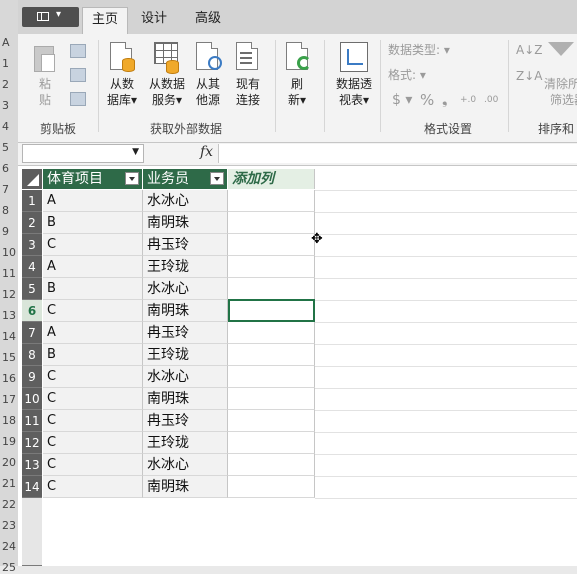 The image size is (577, 574). Describe the element at coordinates (32, 399) in the screenshot. I see `row-header: 10` at that location.